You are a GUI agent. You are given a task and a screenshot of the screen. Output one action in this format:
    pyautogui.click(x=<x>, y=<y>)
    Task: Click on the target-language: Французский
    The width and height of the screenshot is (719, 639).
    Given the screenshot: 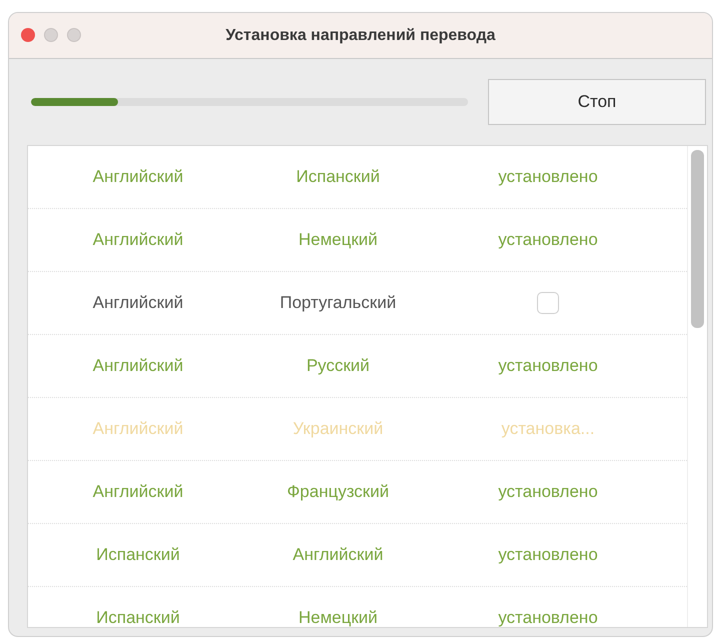 What is the action you would take?
    pyautogui.click(x=338, y=492)
    